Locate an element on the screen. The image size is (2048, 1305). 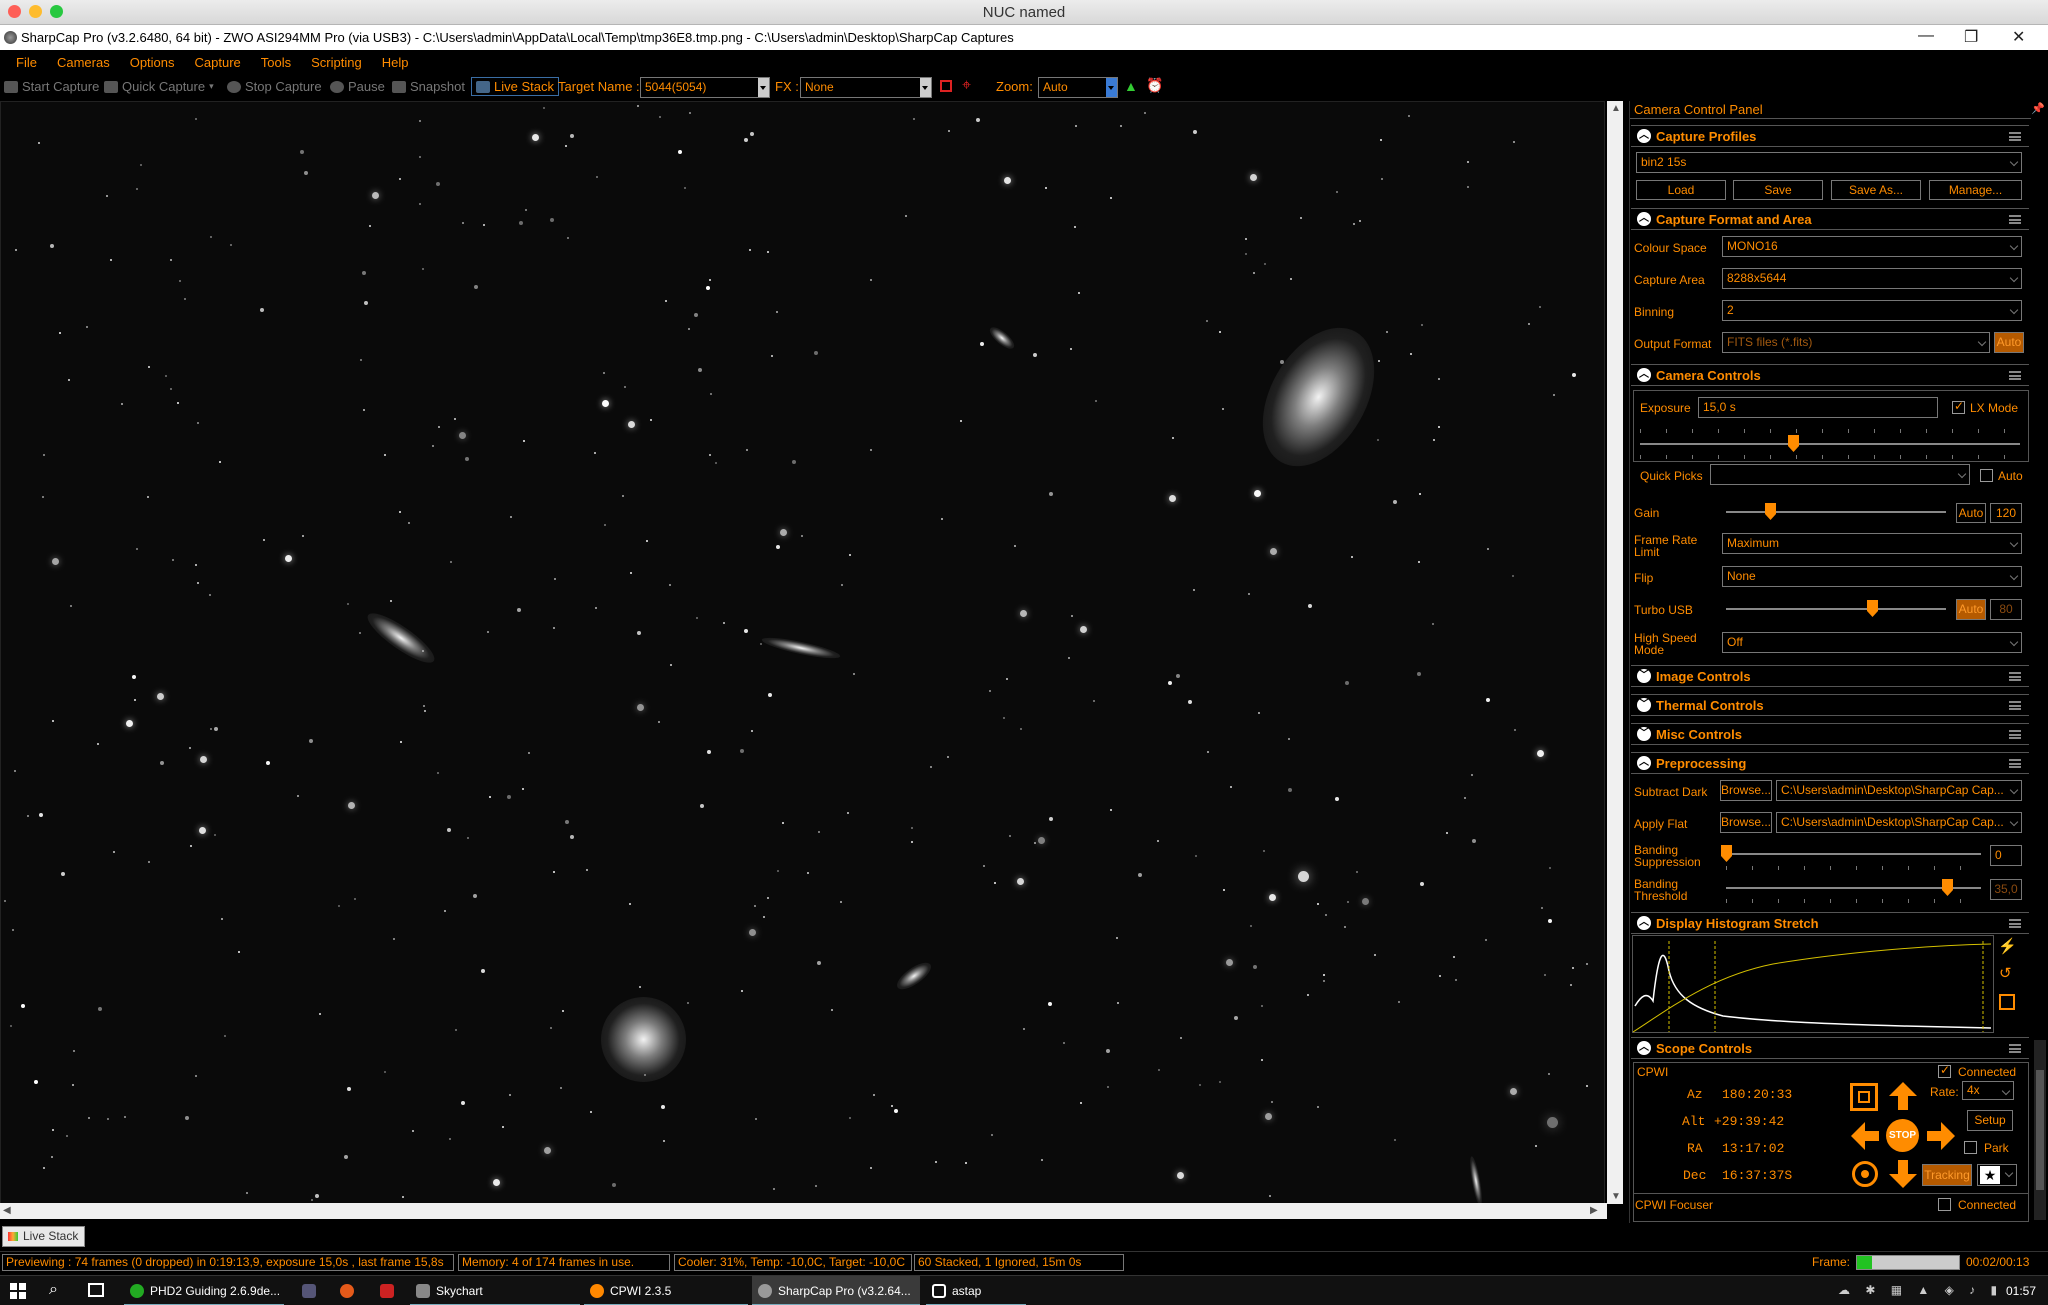
gain-auto-button: Auto is located at coordinates (1971, 513).